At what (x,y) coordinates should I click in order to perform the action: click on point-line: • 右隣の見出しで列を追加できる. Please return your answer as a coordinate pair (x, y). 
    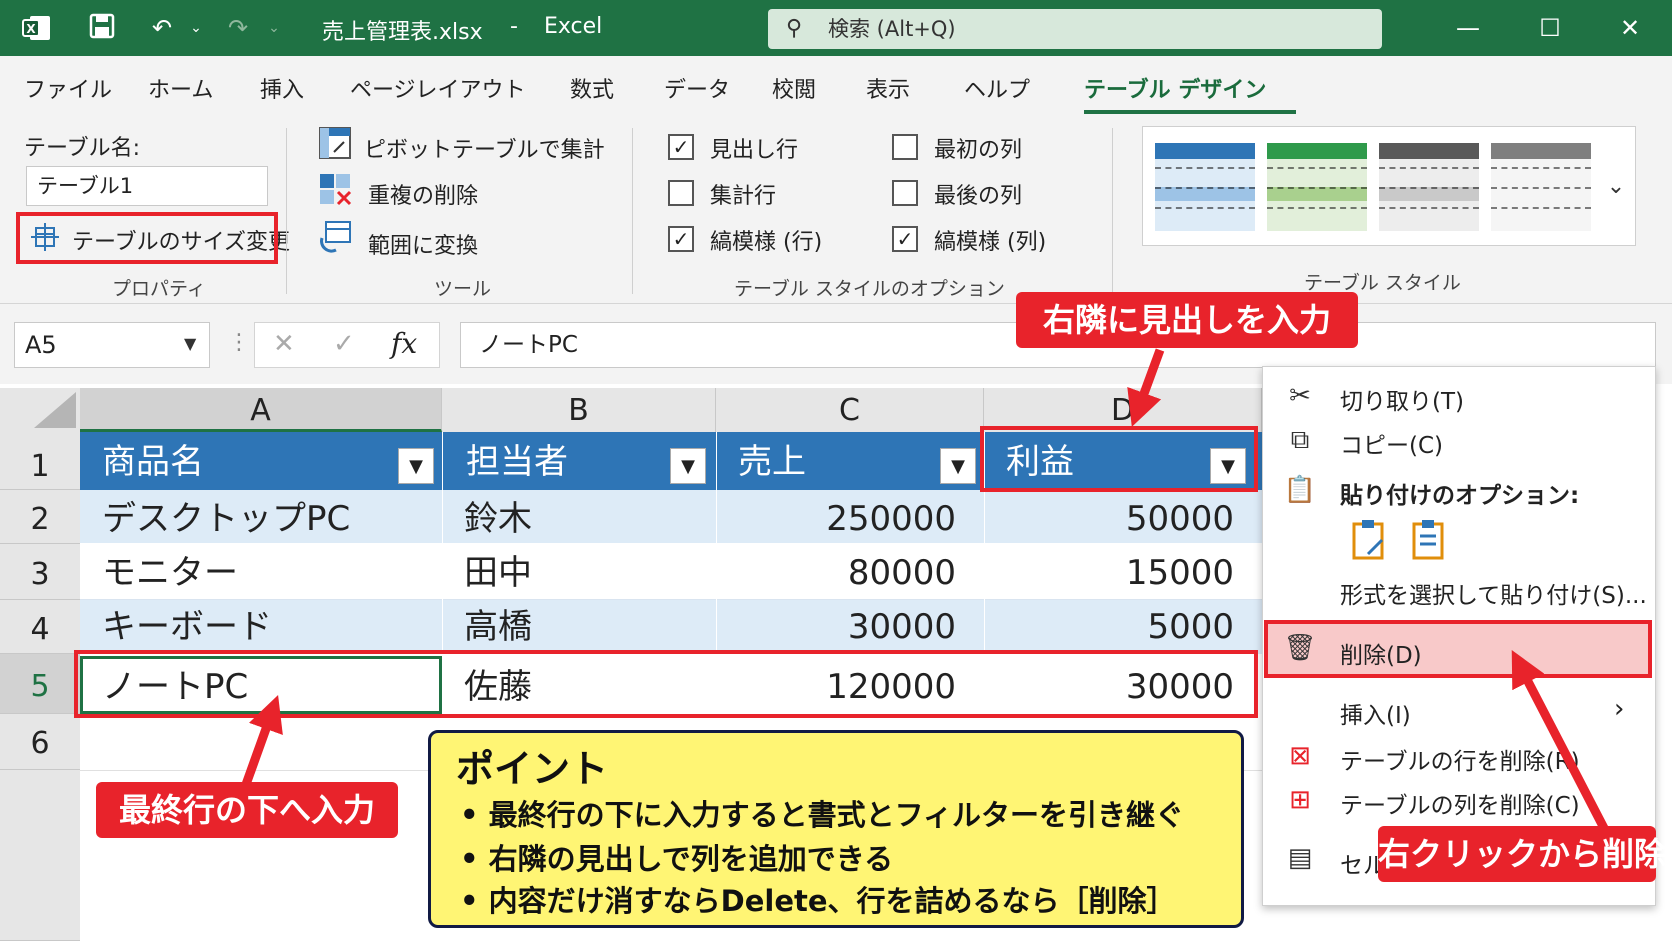
    Looking at the image, I should click on (677, 859).